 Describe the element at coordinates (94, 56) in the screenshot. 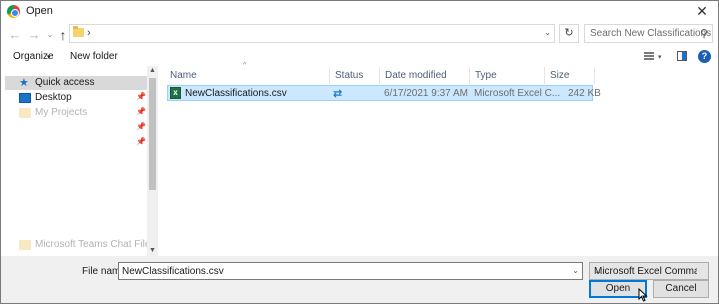

I see `new-folder-button: New folder` at that location.